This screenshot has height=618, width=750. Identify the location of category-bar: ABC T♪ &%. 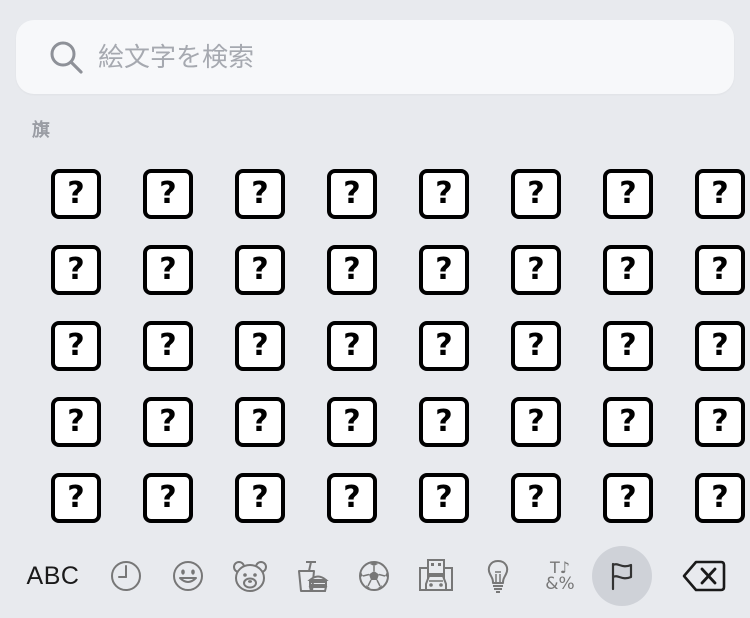
(375, 579).